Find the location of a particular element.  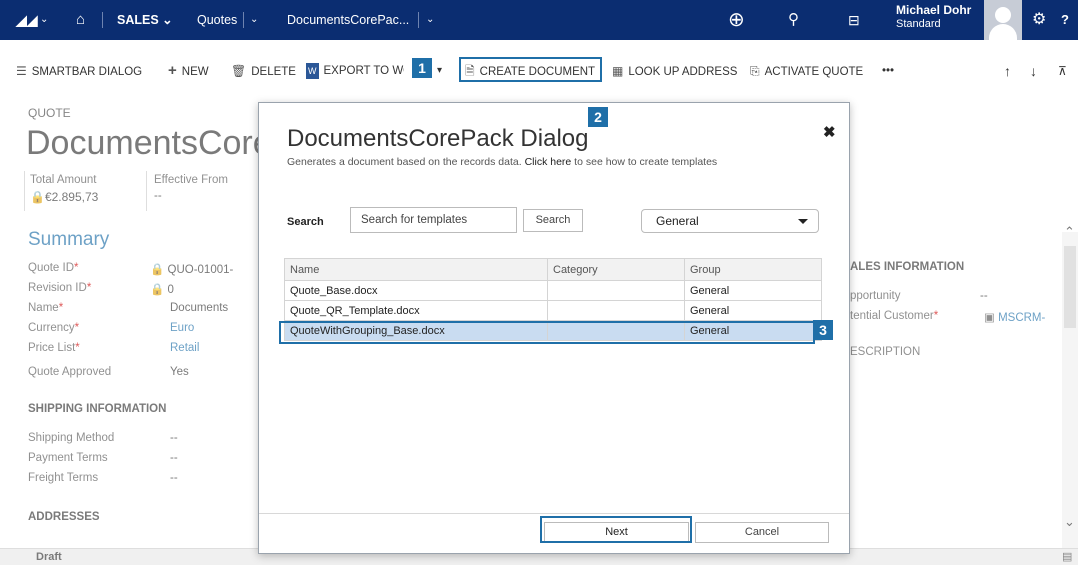

nav-area-sales: SALES ⌄ is located at coordinates (145, 20).